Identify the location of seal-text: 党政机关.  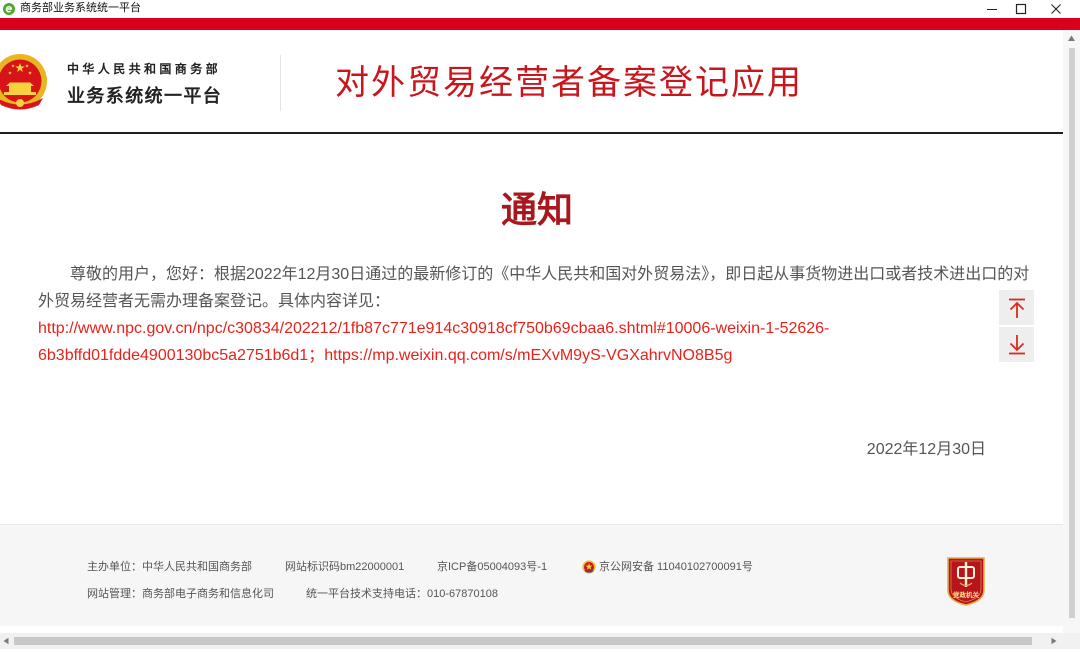
(966, 594).